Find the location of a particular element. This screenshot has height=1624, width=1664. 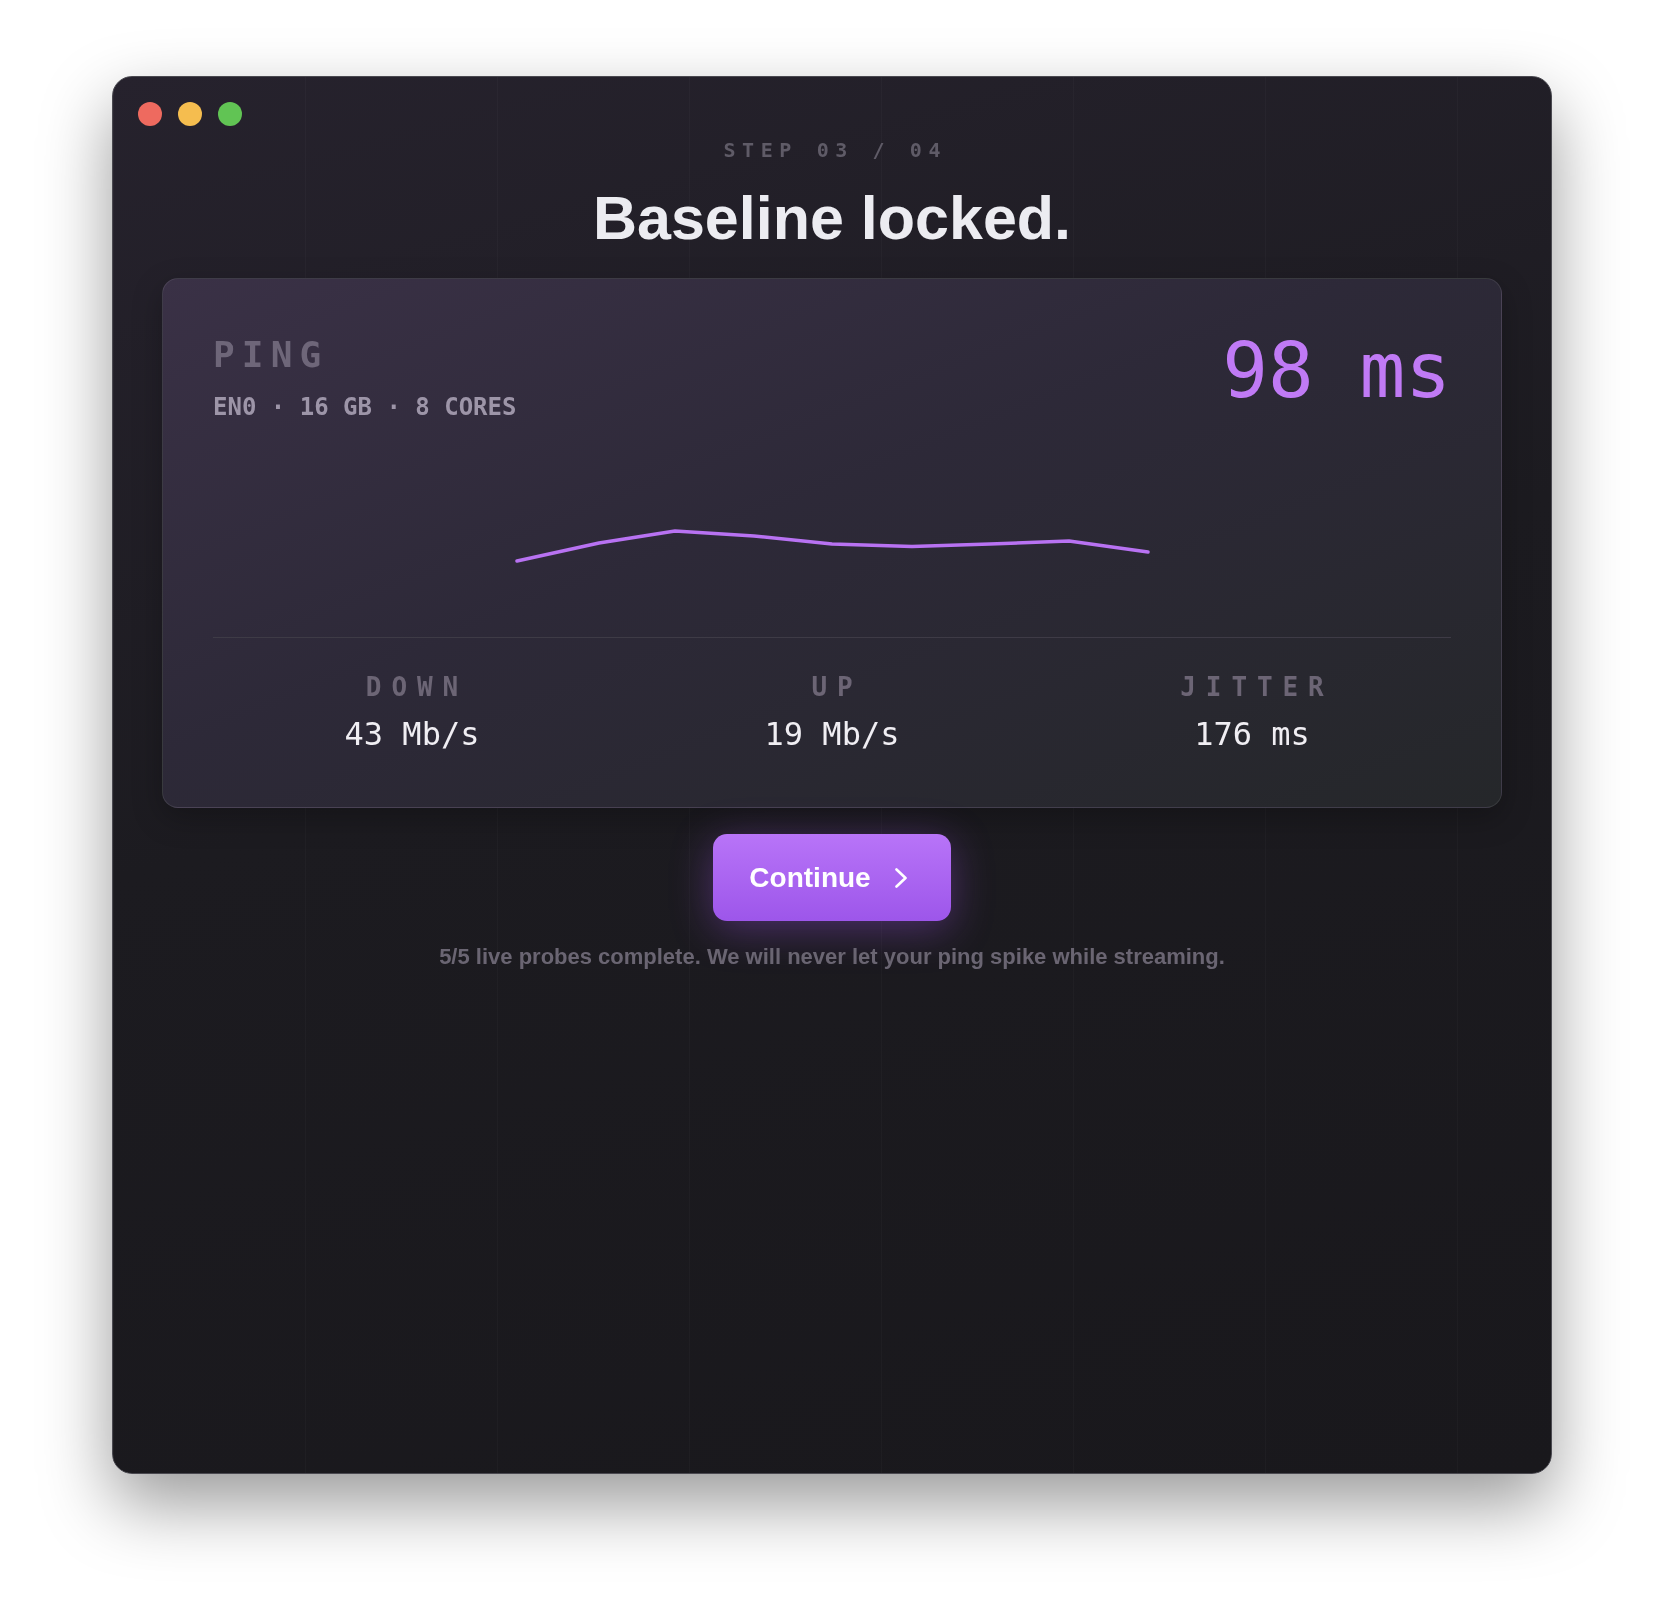

page-title: Baseline locked. is located at coordinates (832, 218).